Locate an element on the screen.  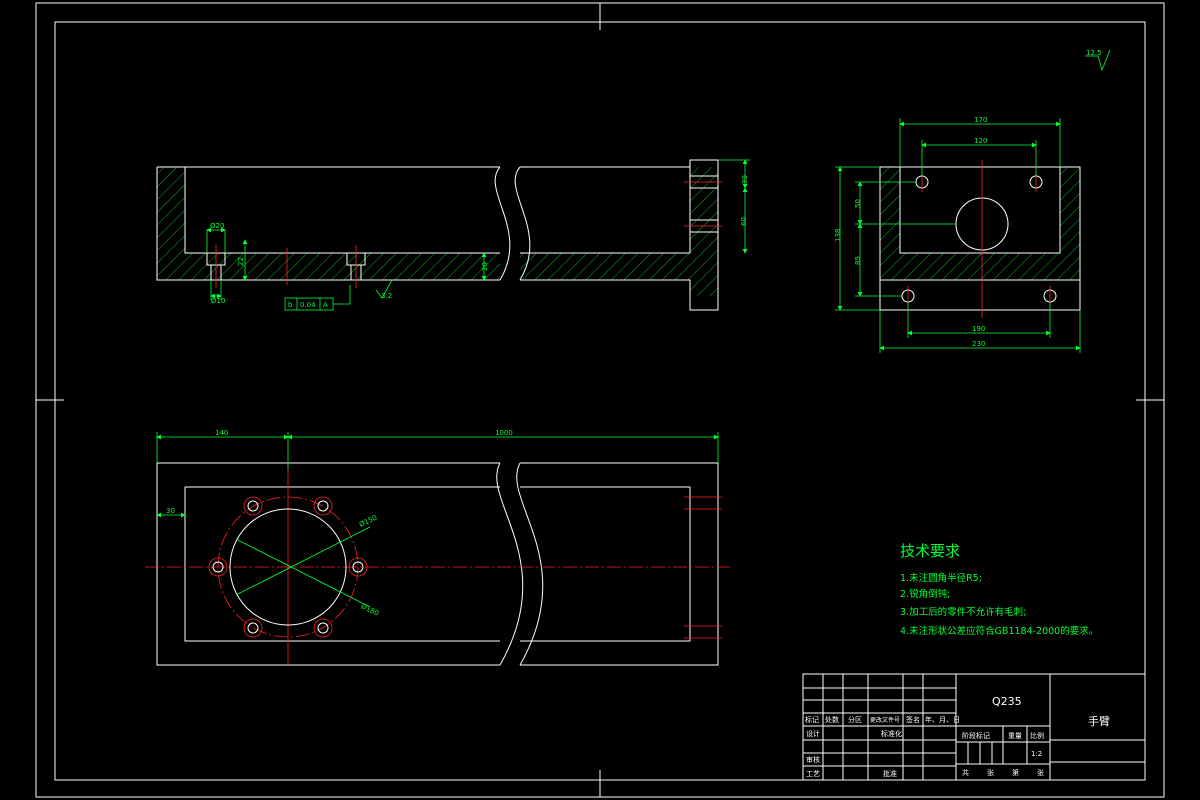
side-hatch-bottom is located at coordinates (980, 266).